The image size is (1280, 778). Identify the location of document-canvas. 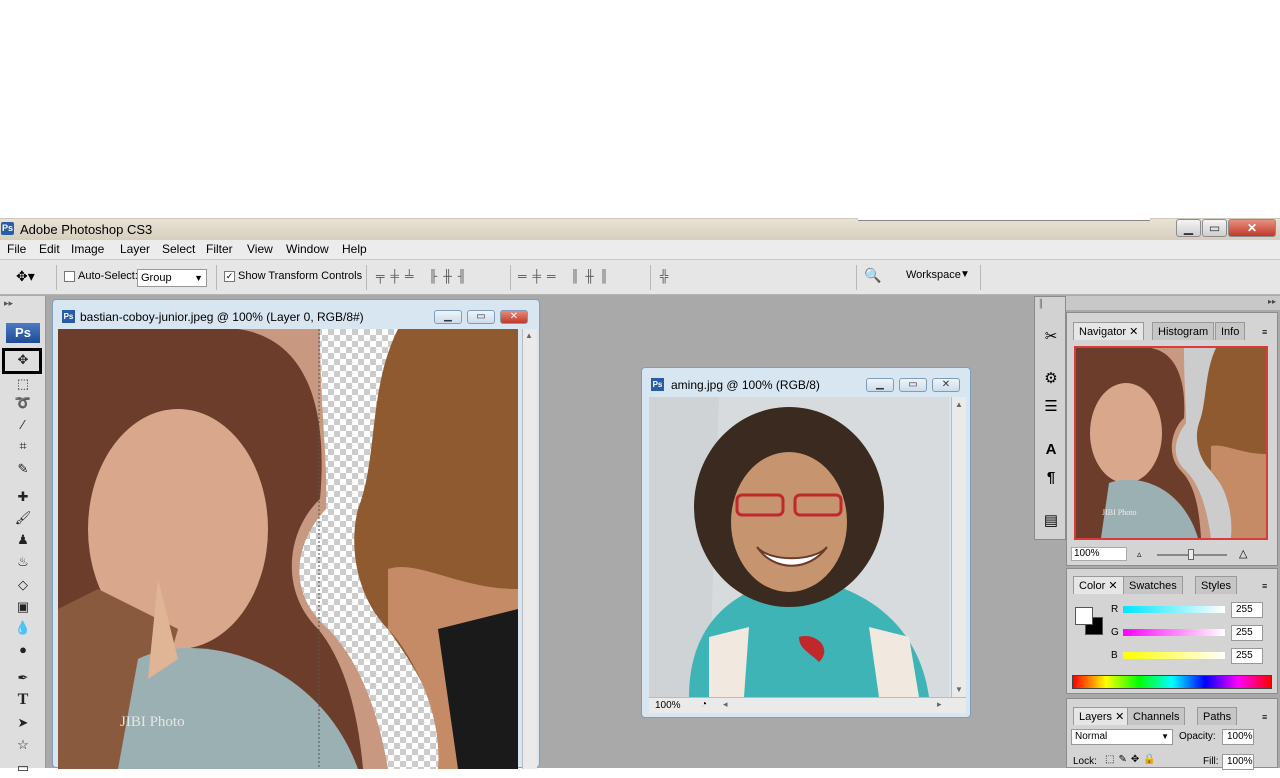
(799, 547).